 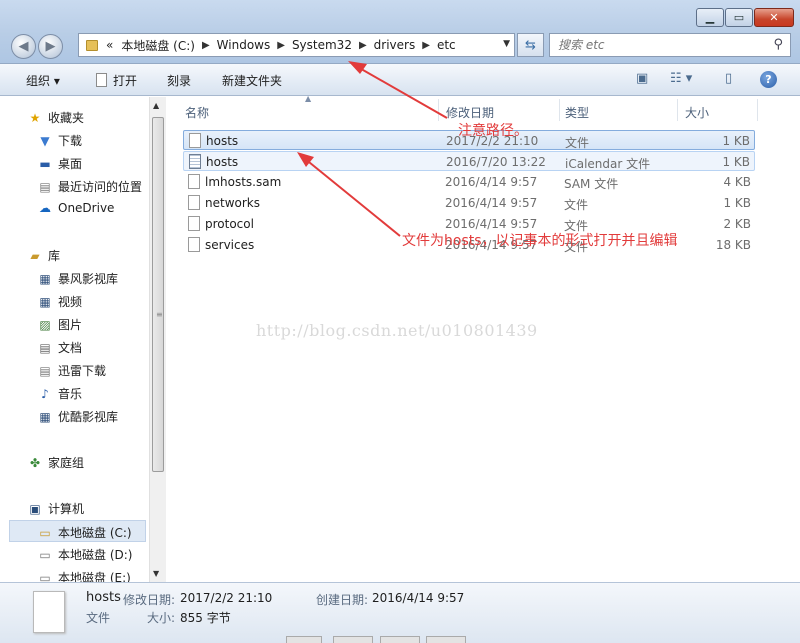 I want to click on sort-up-icon: ▲, so click(x=308, y=98).